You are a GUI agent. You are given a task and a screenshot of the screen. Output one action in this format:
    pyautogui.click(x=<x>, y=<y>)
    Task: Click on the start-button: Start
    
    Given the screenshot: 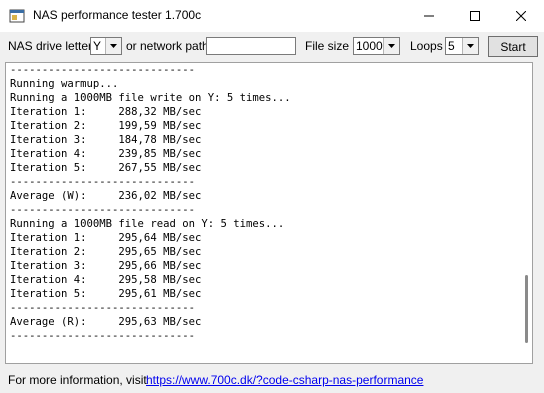 What is the action you would take?
    pyautogui.click(x=513, y=46)
    